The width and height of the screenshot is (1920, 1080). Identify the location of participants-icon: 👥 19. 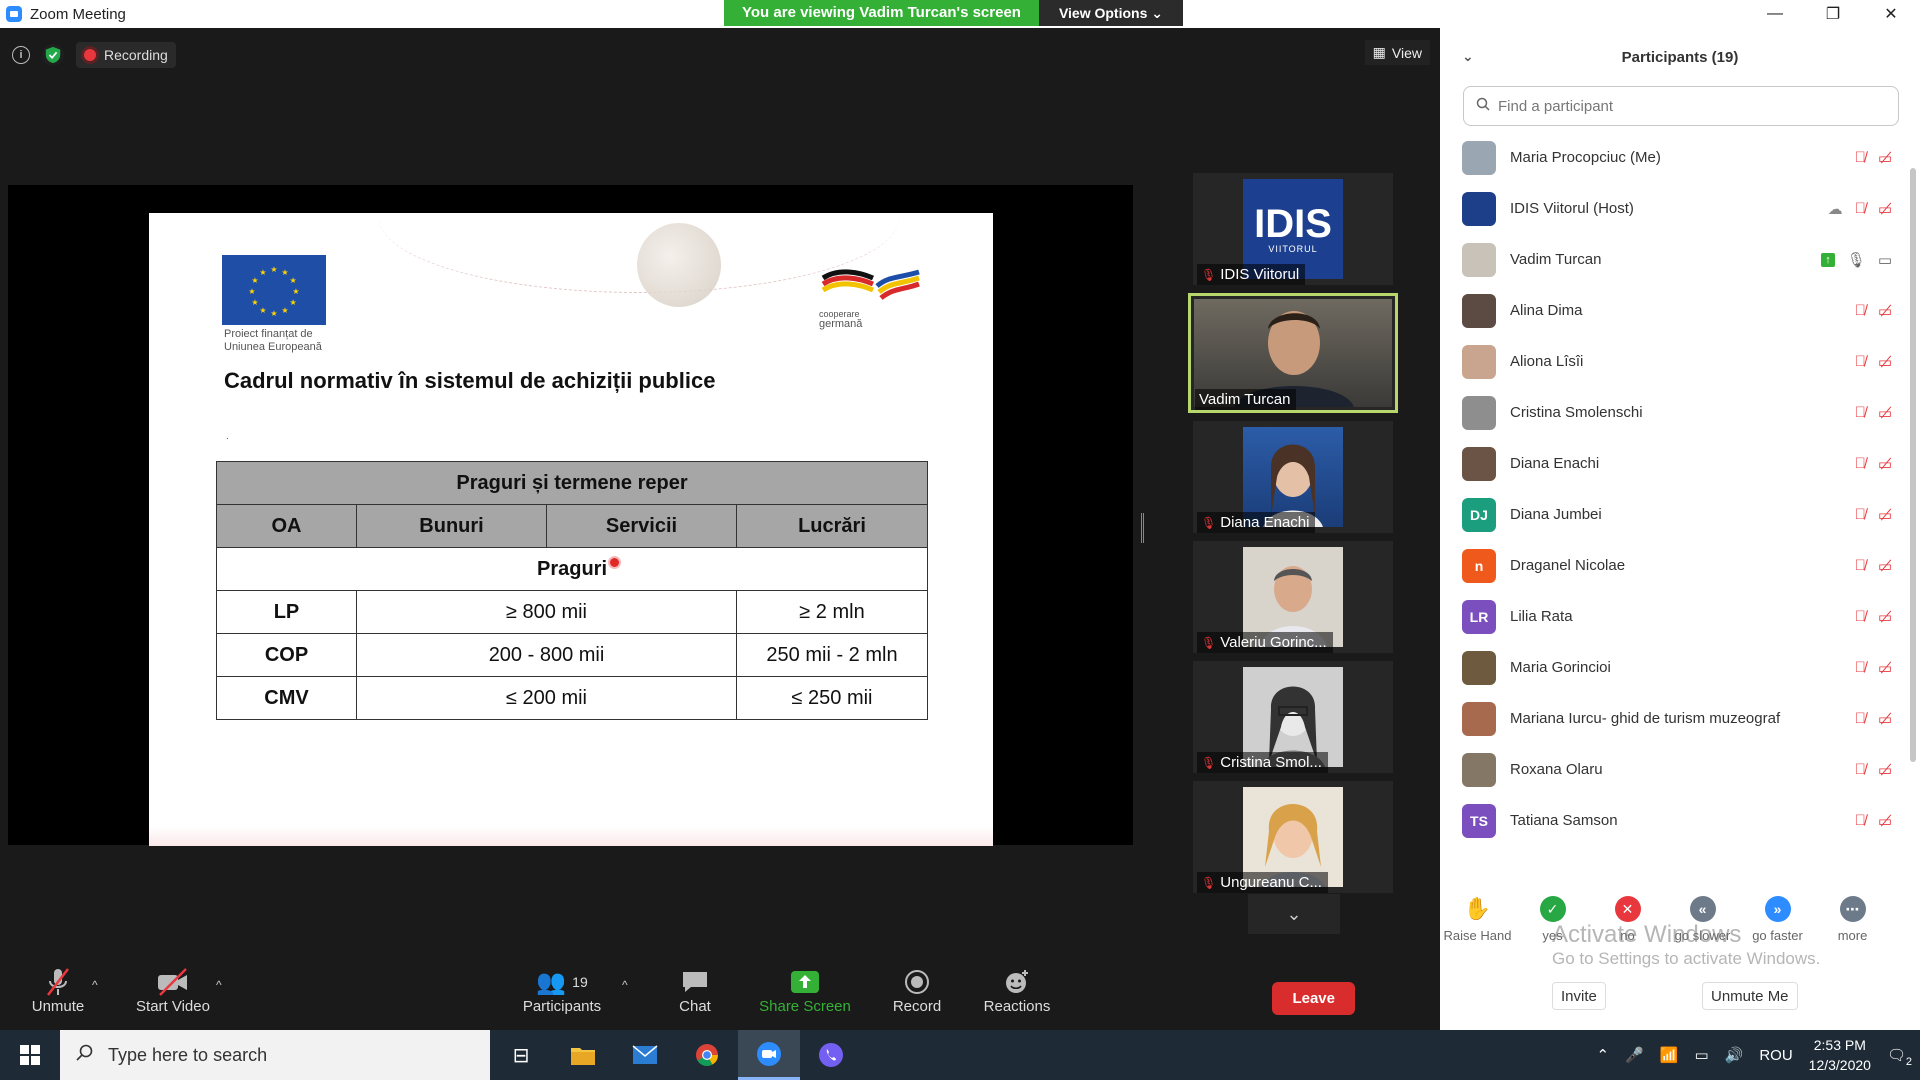
(562, 982).